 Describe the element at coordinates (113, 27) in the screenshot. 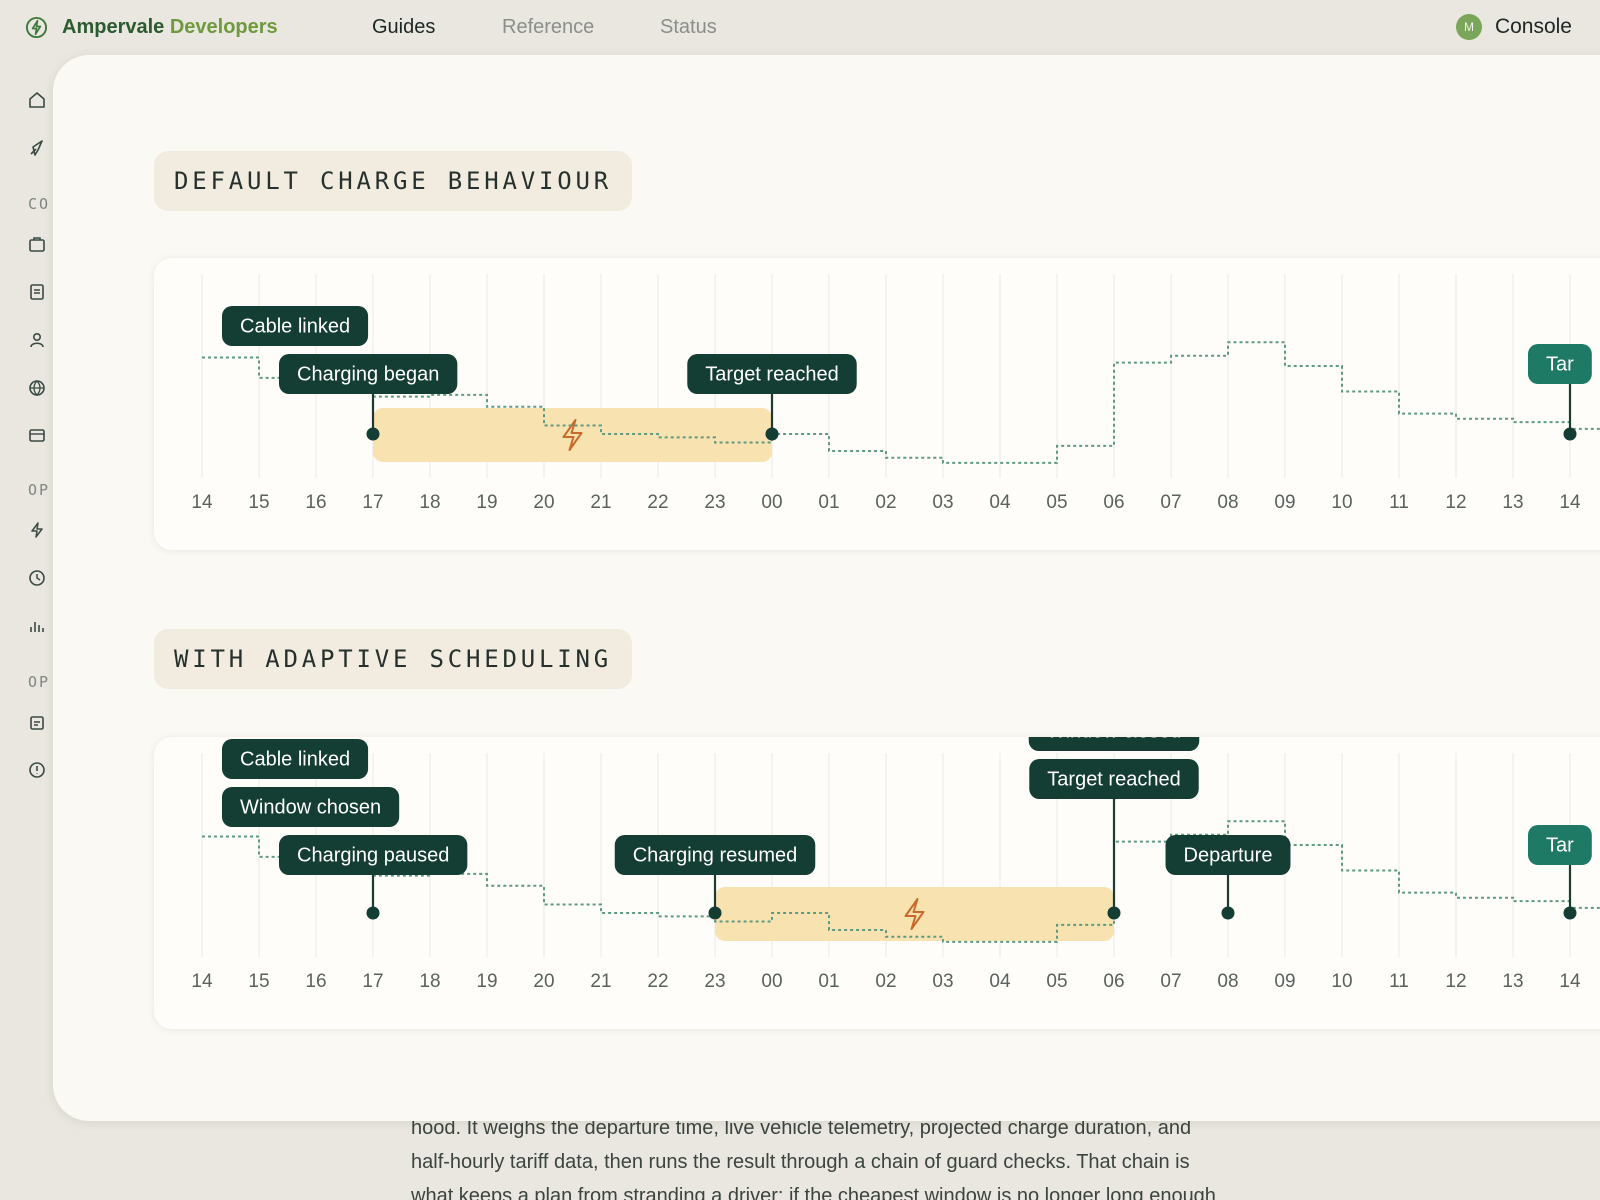

I see `brand-main: Ampervale` at that location.